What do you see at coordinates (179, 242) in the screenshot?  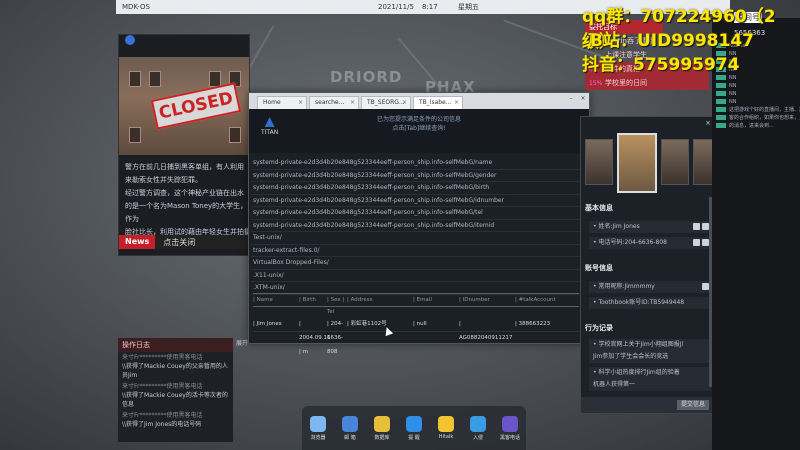 I see `news-close-link: 点击关闭` at bounding box center [179, 242].